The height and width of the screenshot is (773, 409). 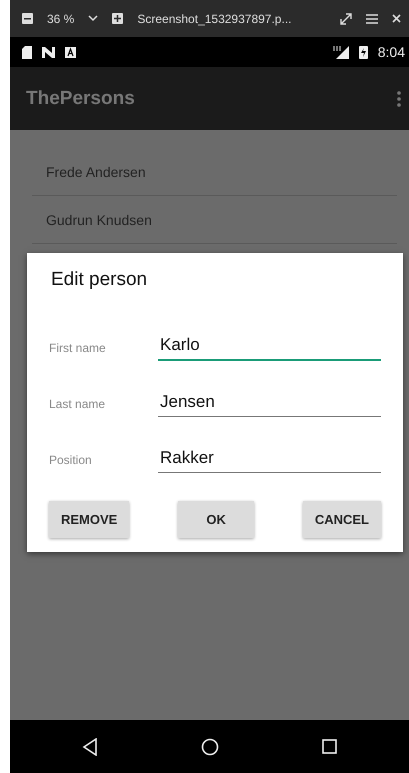 What do you see at coordinates (60, 19) in the screenshot?
I see `zoom-level: 36 %` at bounding box center [60, 19].